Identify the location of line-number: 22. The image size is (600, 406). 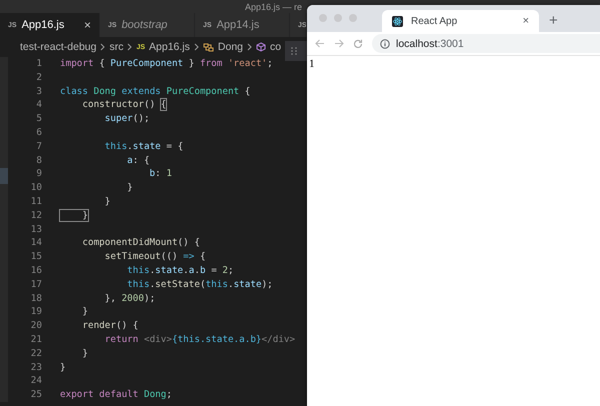
(36, 353).